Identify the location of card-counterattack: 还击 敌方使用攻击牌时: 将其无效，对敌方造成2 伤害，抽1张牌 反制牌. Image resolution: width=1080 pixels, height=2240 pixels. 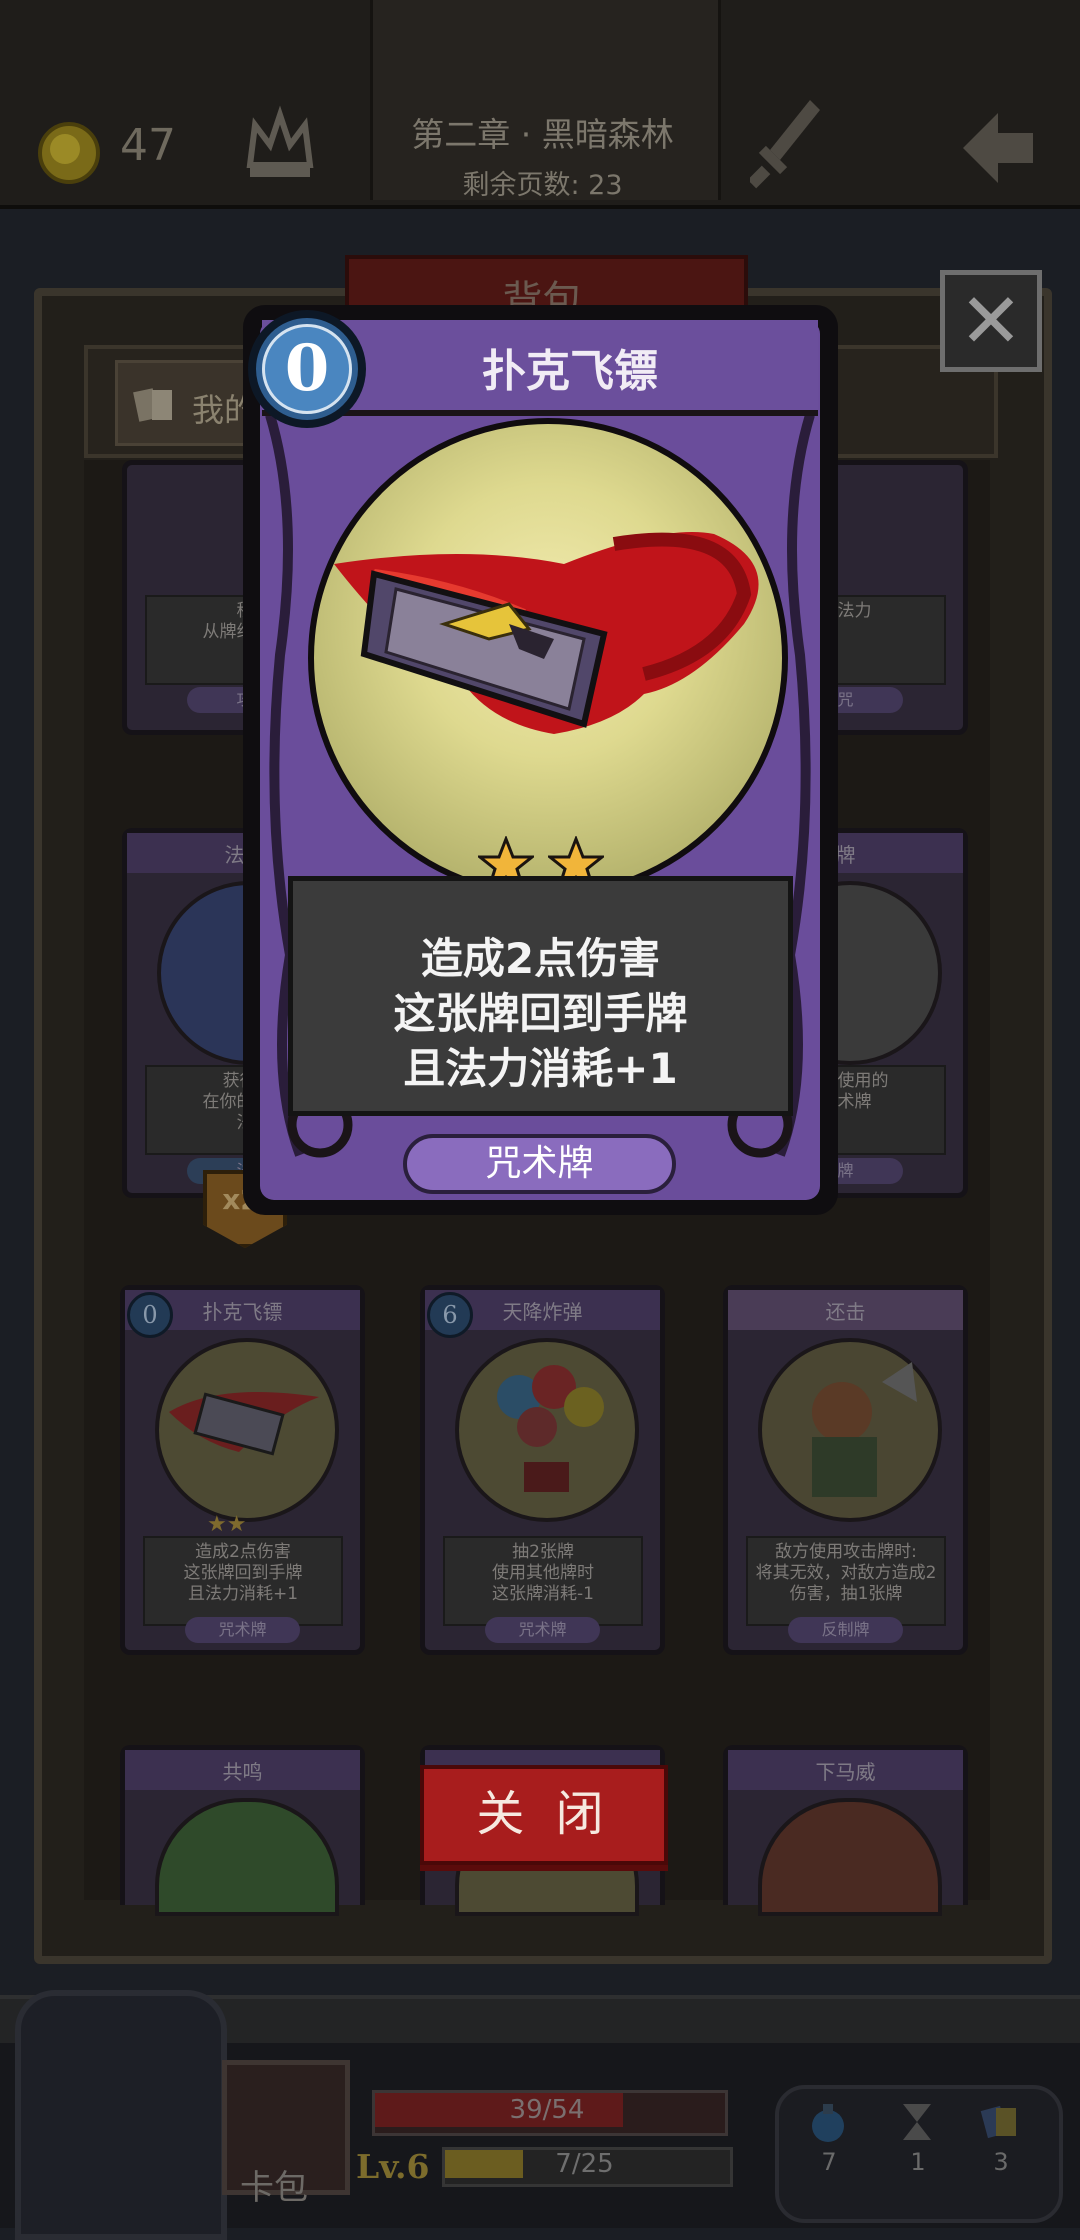
(845, 1470).